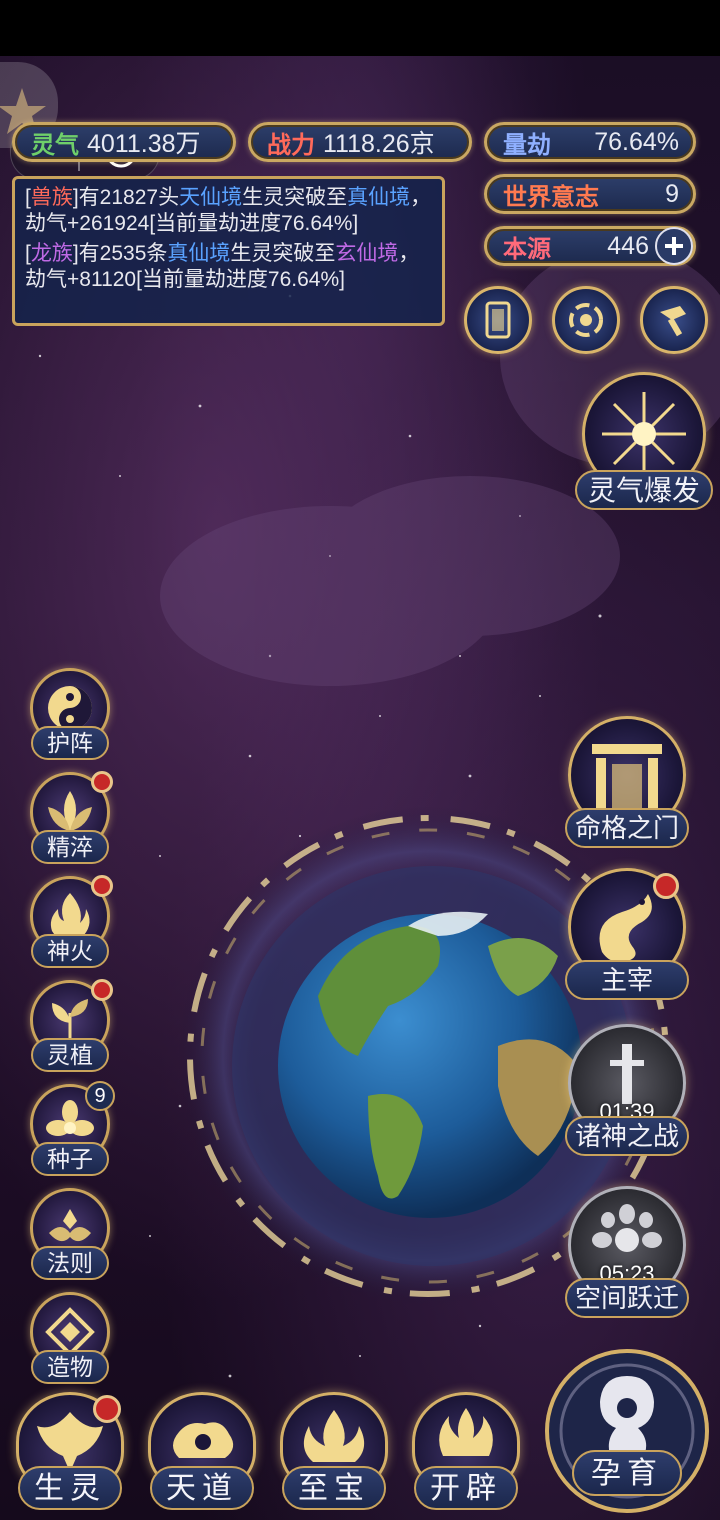 The height and width of the screenshot is (1520, 720). What do you see at coordinates (70, 921) in the screenshot?
I see `left-menu-item-shenhuo: 神火` at bounding box center [70, 921].